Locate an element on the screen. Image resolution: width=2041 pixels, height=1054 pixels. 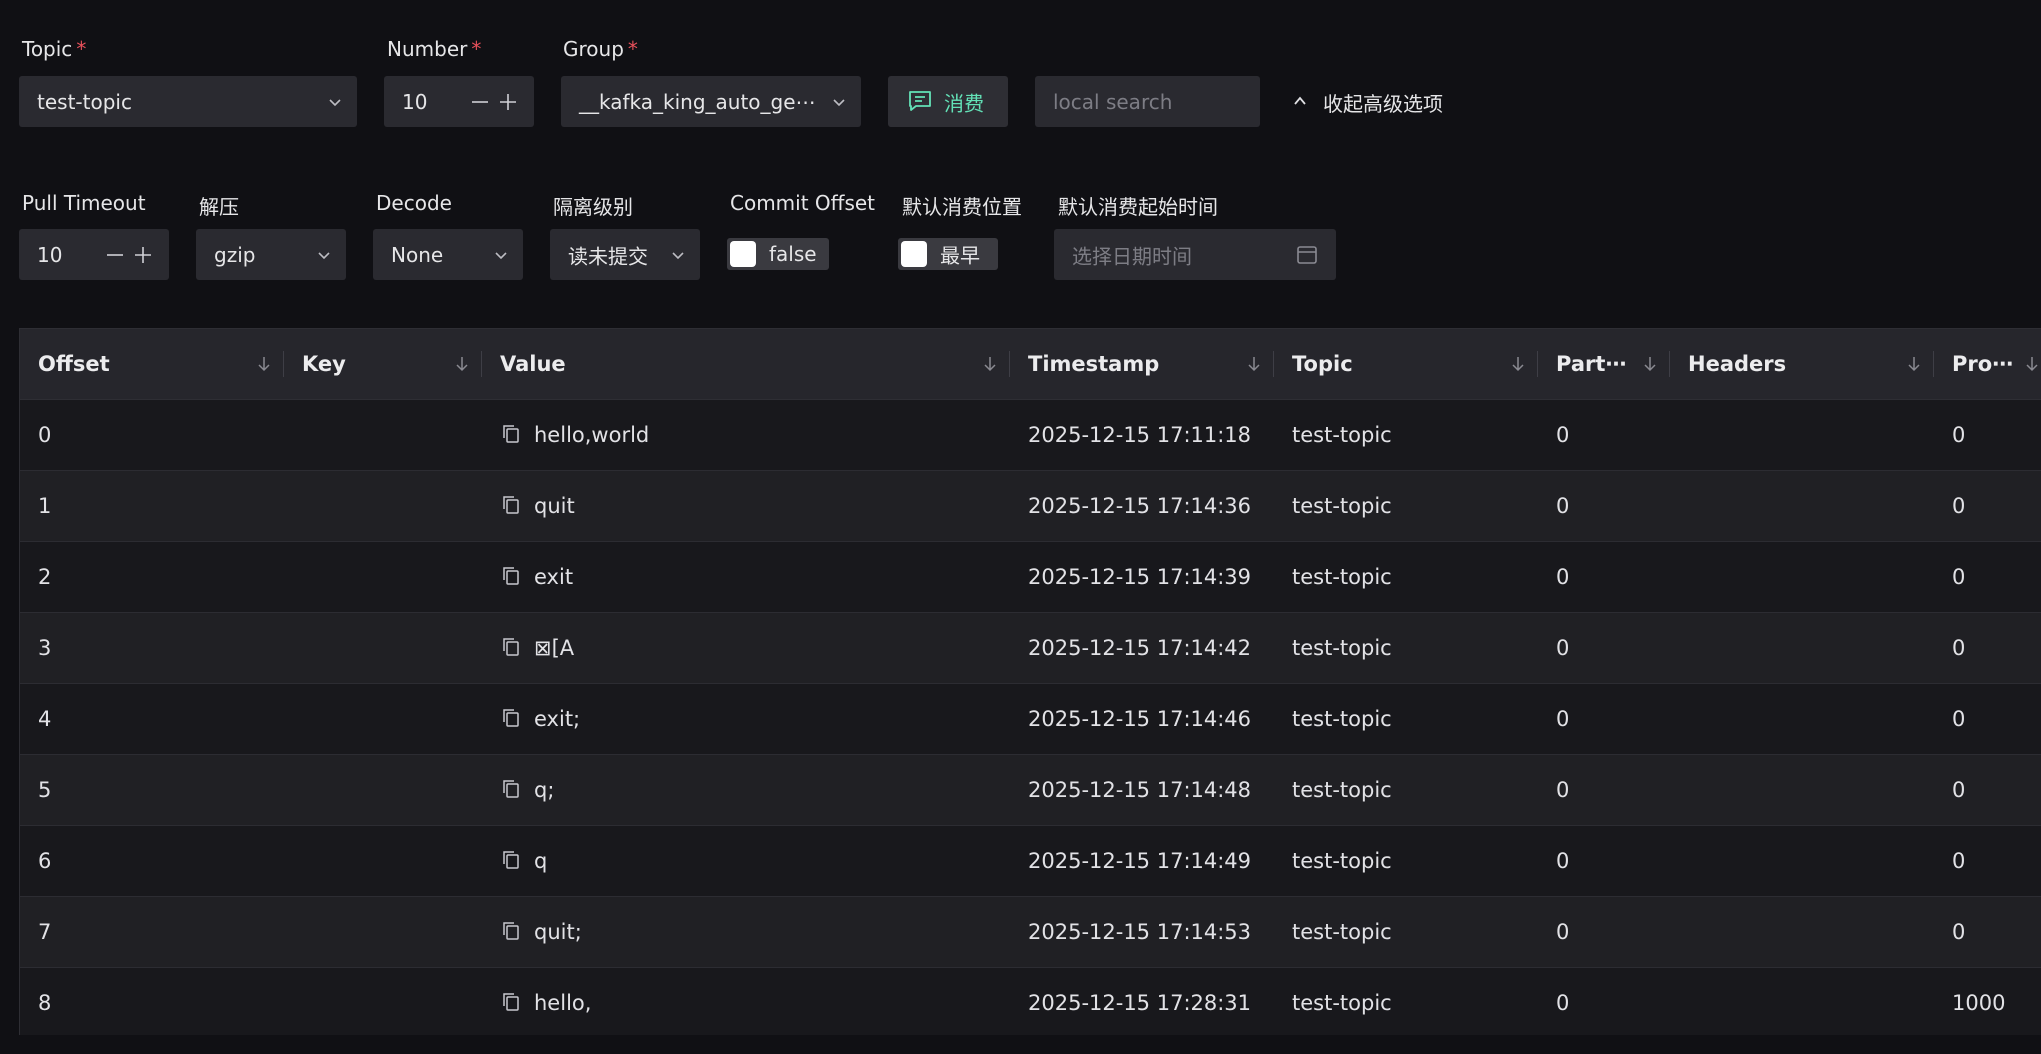
cell-offset: 3 is located at coordinates (45, 648).